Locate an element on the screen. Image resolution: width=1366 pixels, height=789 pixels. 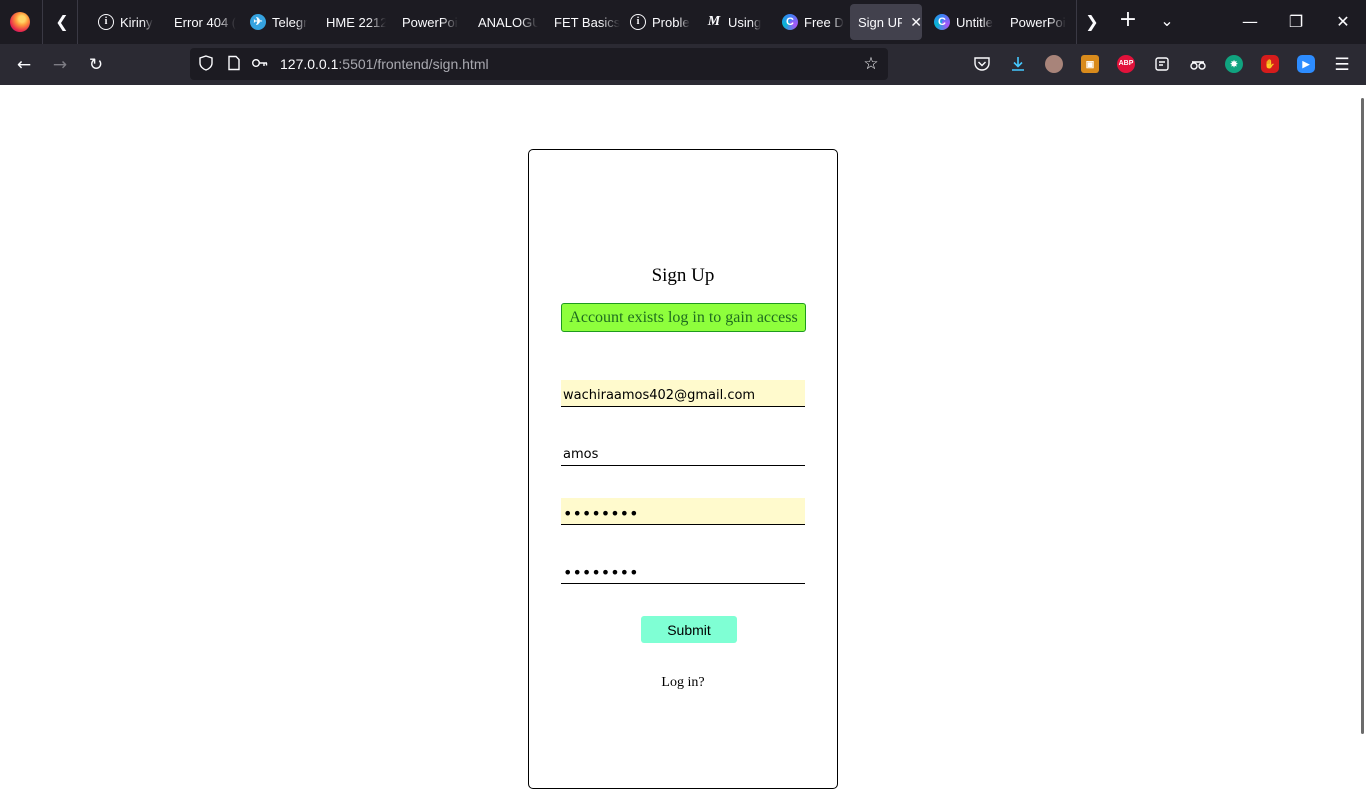
reader-extension-icon is located at coordinates (1162, 64).